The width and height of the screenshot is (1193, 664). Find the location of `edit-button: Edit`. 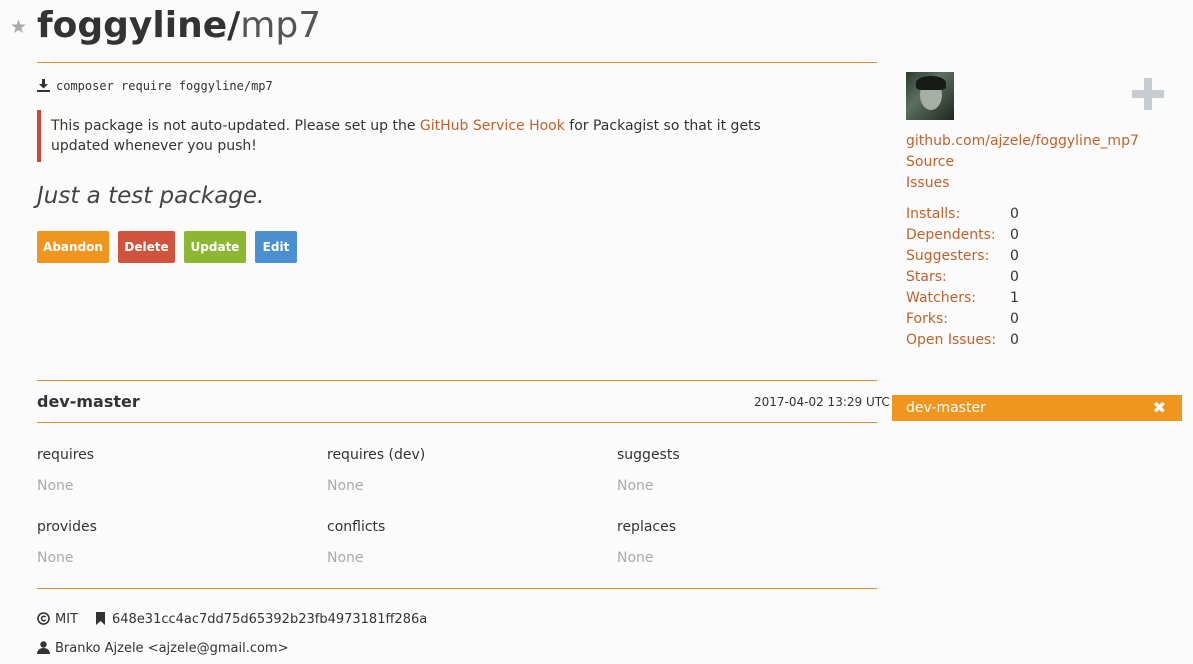

edit-button: Edit is located at coordinates (276, 247).